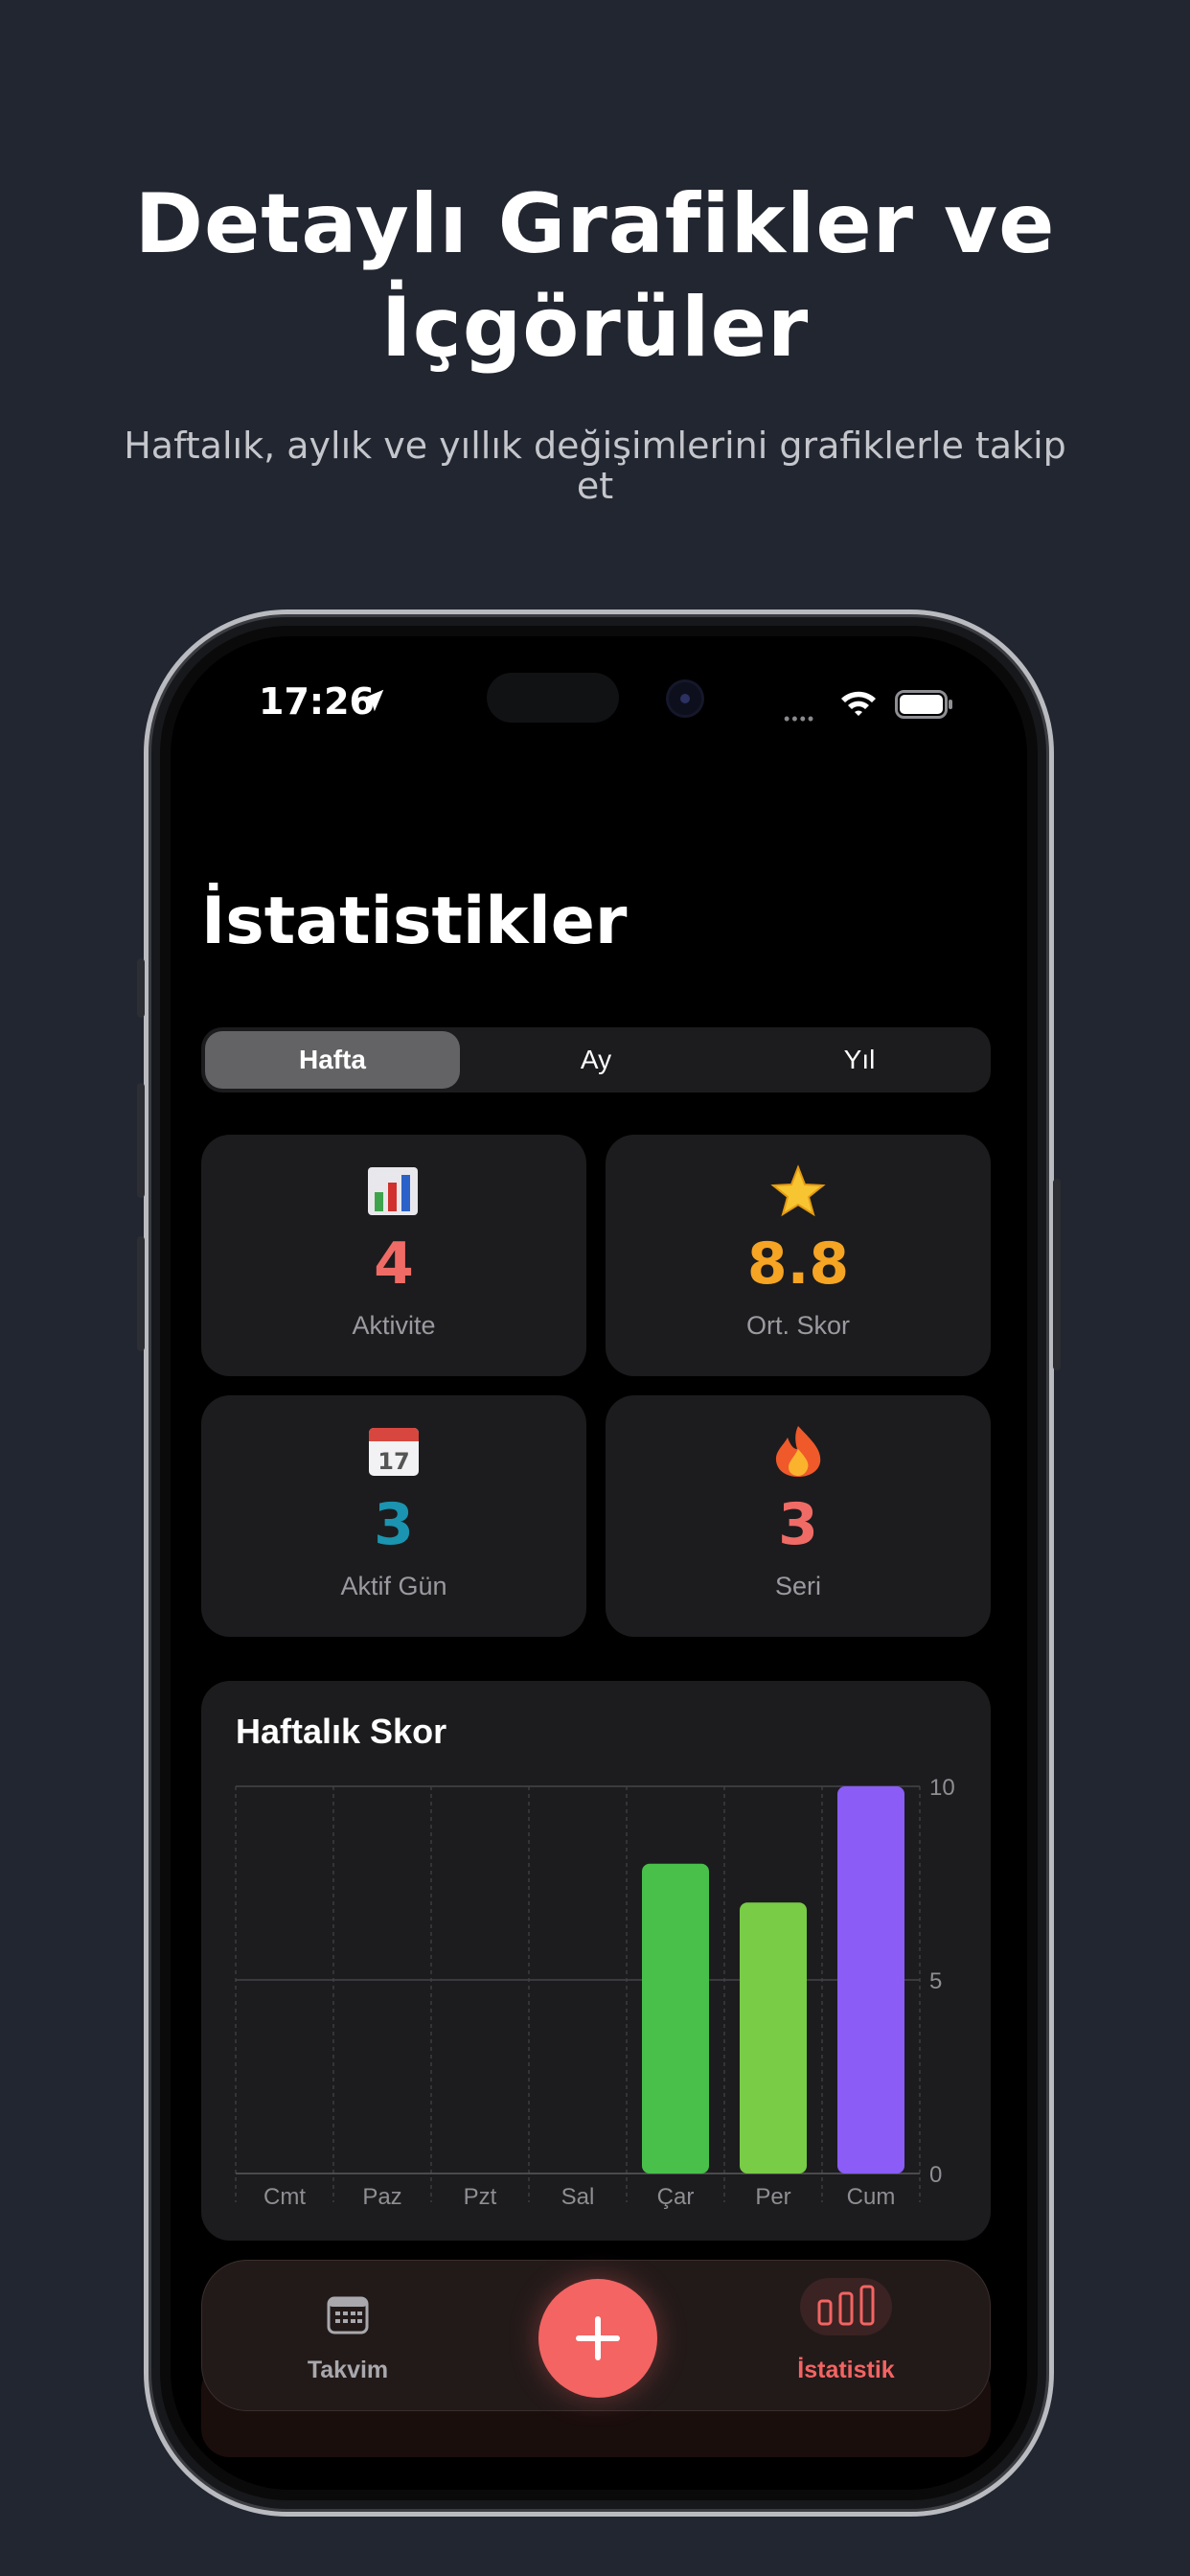 This screenshot has height=2576, width=1190. I want to click on stat-label-active-days: Aktif Gün, so click(394, 1586).